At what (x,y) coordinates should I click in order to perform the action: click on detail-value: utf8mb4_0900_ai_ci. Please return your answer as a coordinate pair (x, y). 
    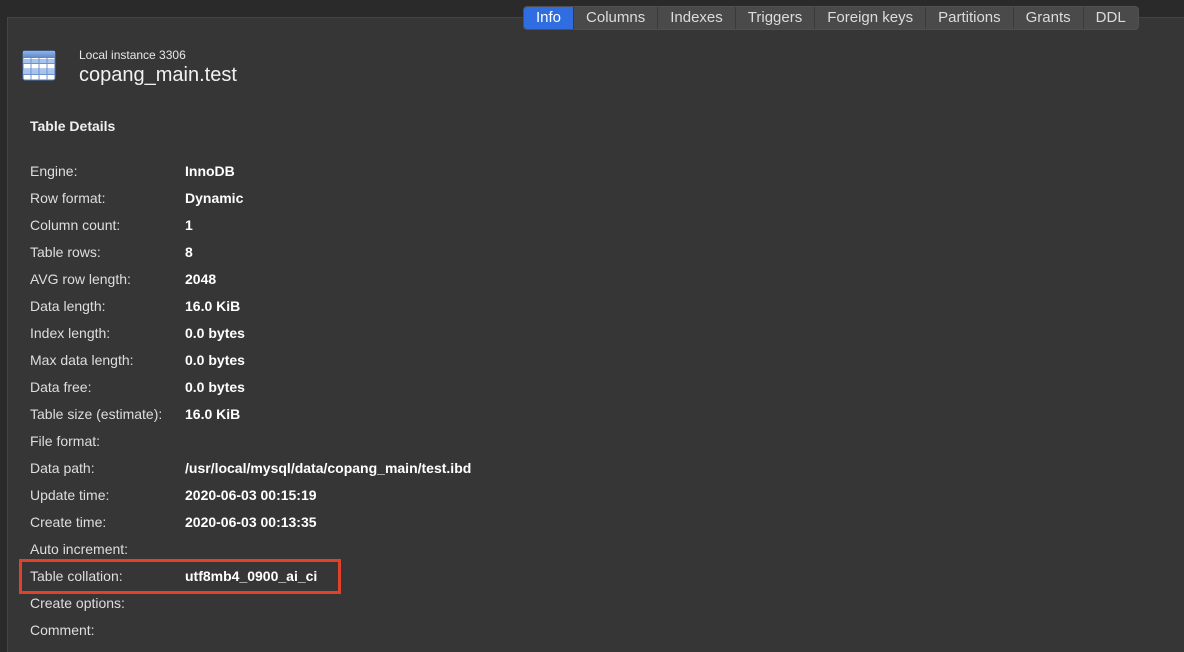
    Looking at the image, I should click on (251, 576).